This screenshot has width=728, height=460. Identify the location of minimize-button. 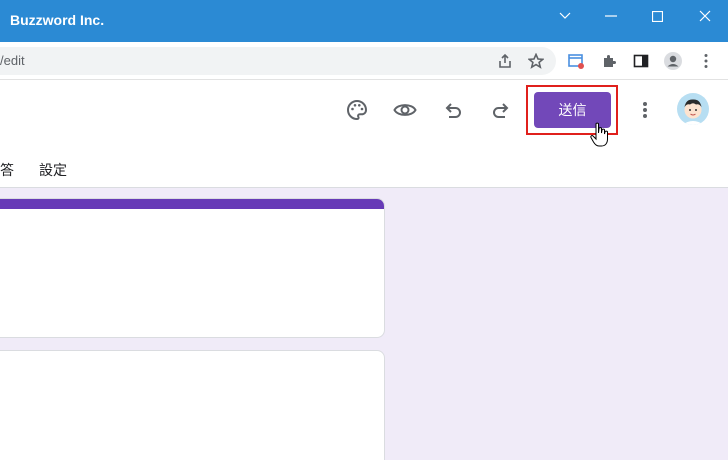
(611, 16).